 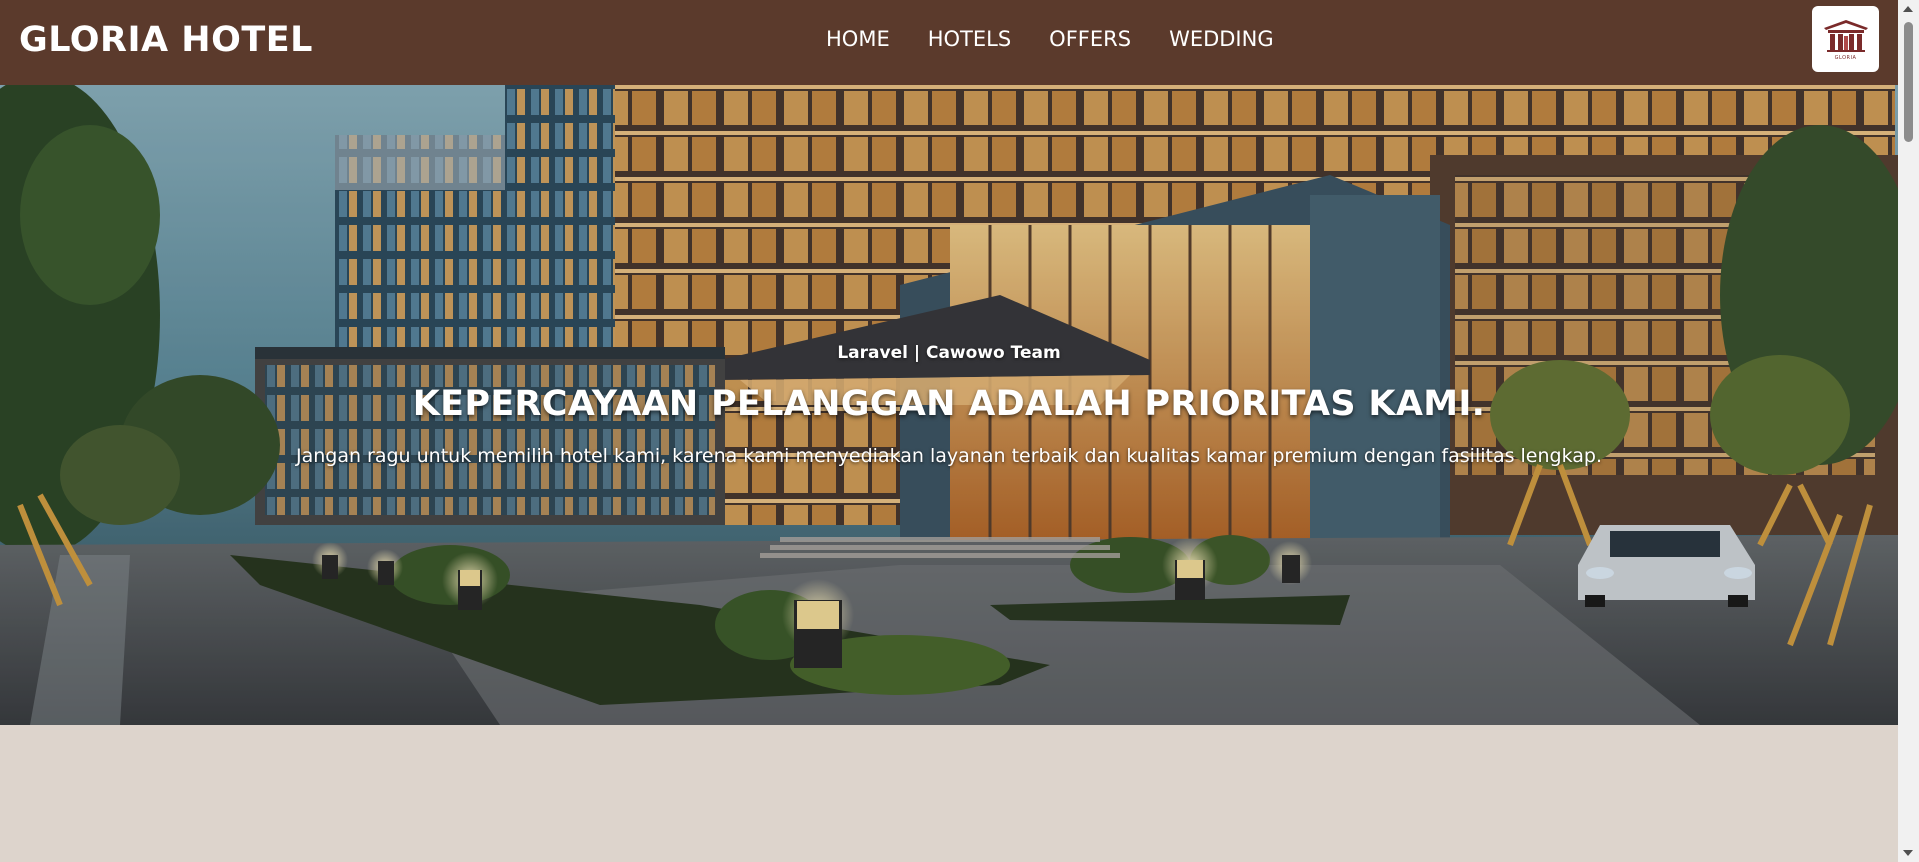 I want to click on scroll-thumb, so click(x=1908, y=82).